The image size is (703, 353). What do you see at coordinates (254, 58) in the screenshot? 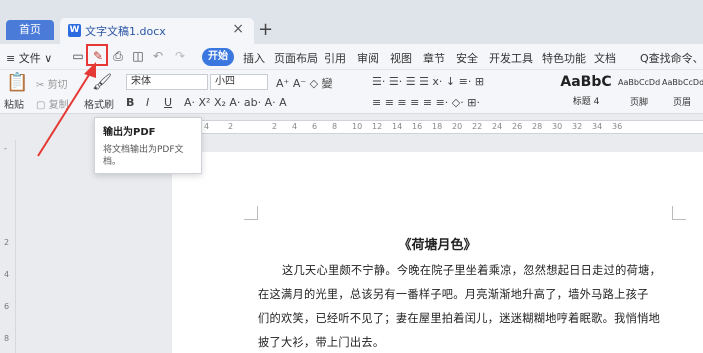
I see `tab-insert: 插入` at bounding box center [254, 58].